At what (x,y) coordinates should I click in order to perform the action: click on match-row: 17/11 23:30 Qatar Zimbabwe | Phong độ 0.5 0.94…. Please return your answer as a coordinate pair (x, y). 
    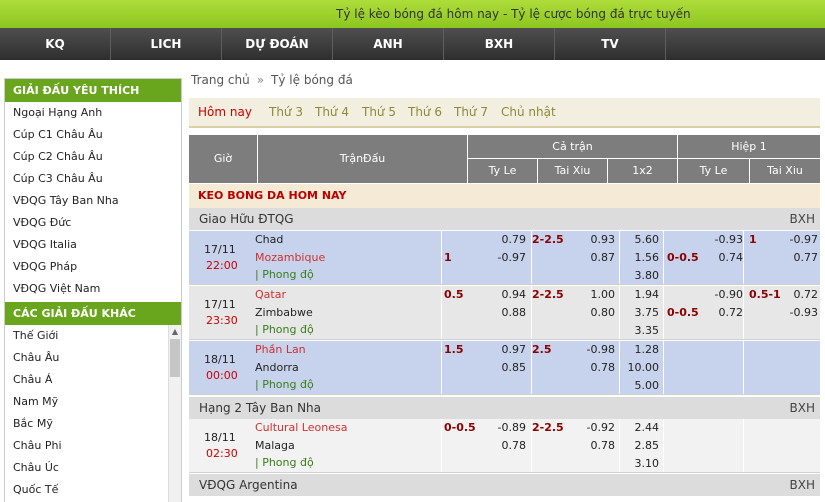
    Looking at the image, I should click on (504, 313).